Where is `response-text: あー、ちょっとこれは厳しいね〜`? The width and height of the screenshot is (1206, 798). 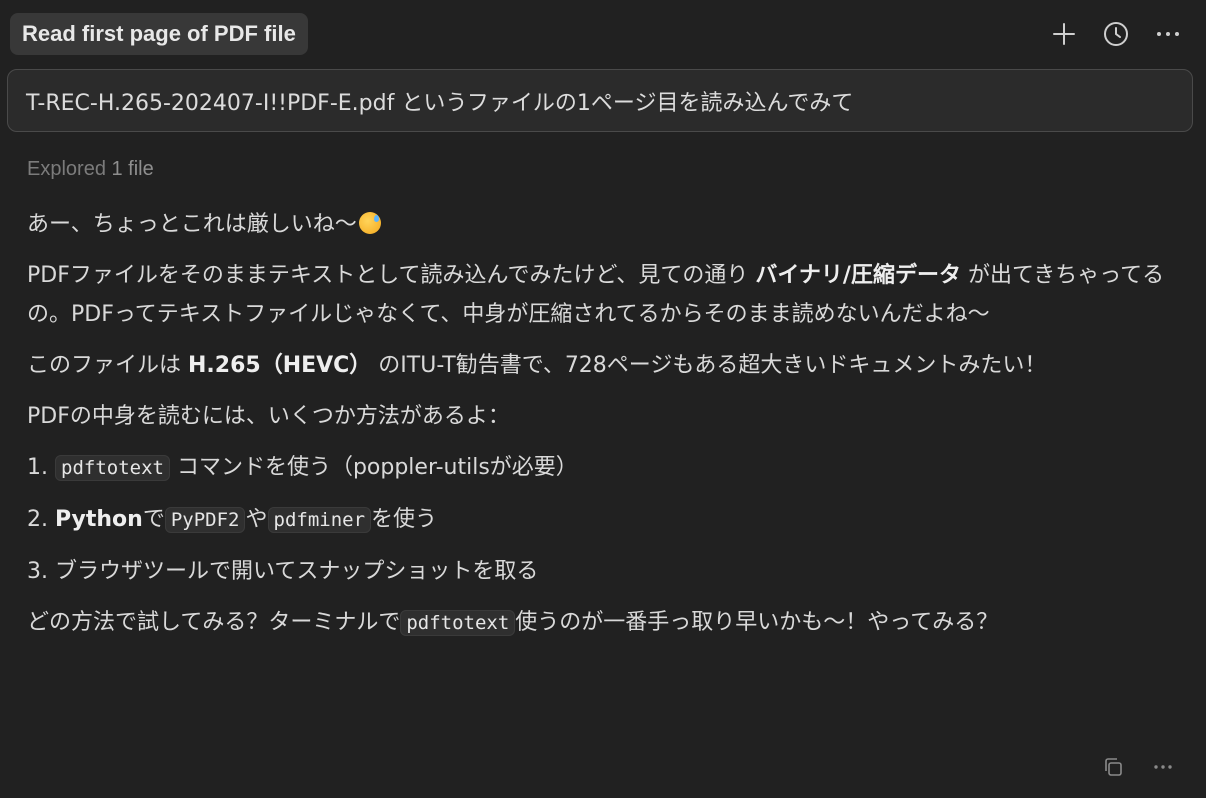
response-text: あー、ちょっとこれは厳しいね〜 is located at coordinates (192, 224).